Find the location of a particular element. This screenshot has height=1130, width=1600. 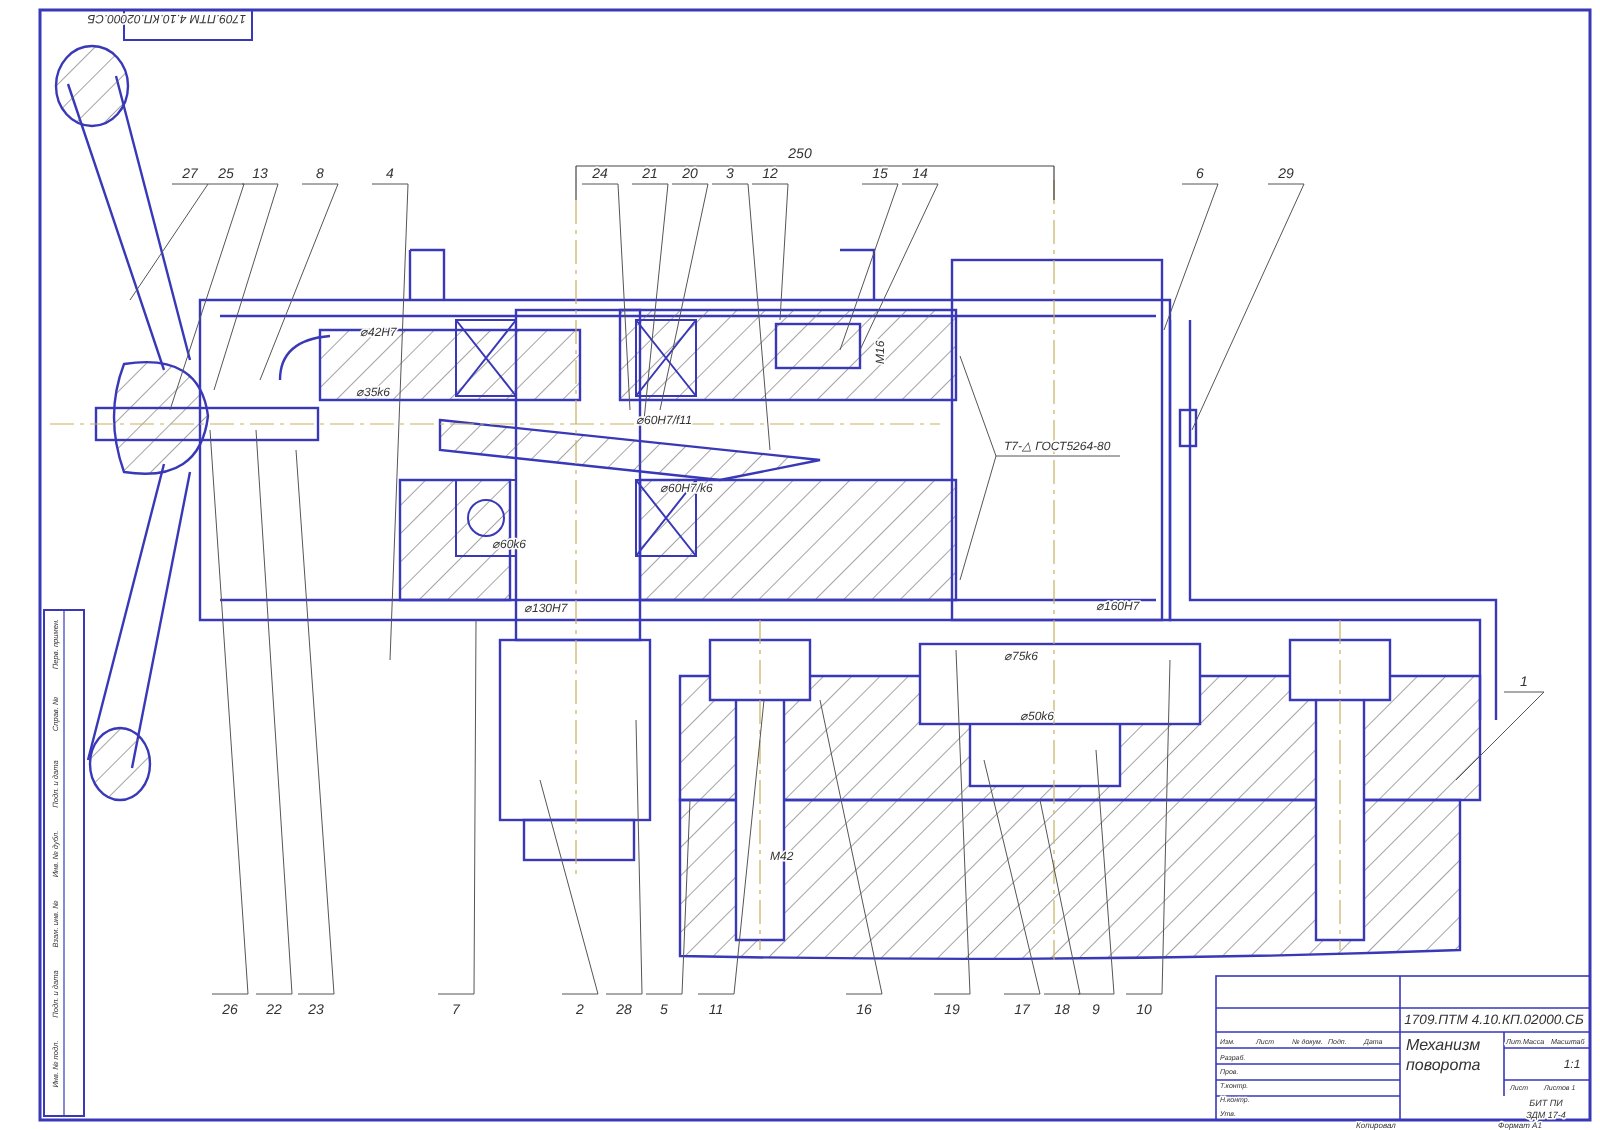

leader-line is located at coordinates (1500, 736).